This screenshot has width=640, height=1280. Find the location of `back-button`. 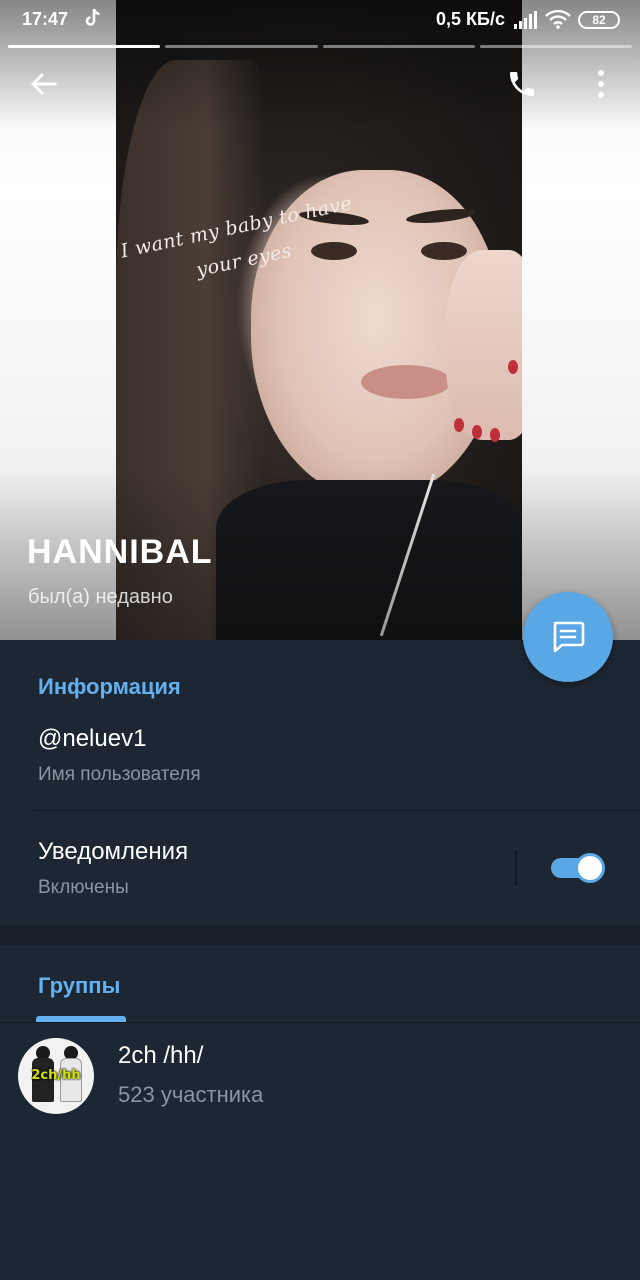

back-button is located at coordinates (44, 84).